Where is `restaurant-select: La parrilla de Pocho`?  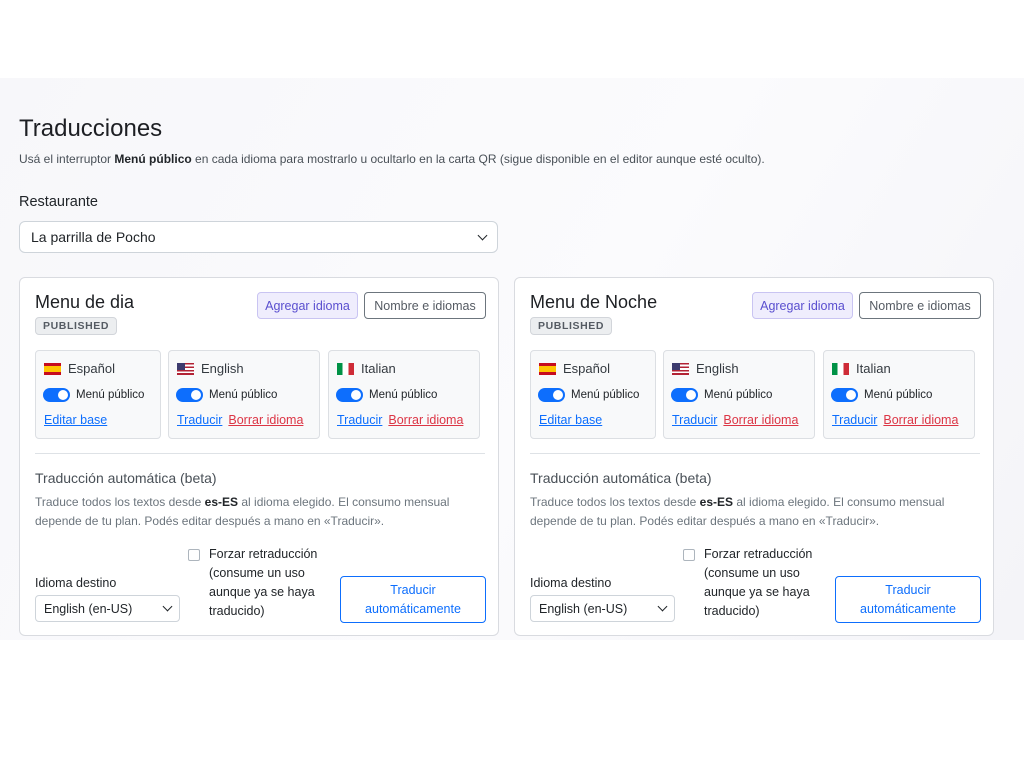
restaurant-select: La parrilla de Pocho is located at coordinates (258, 237).